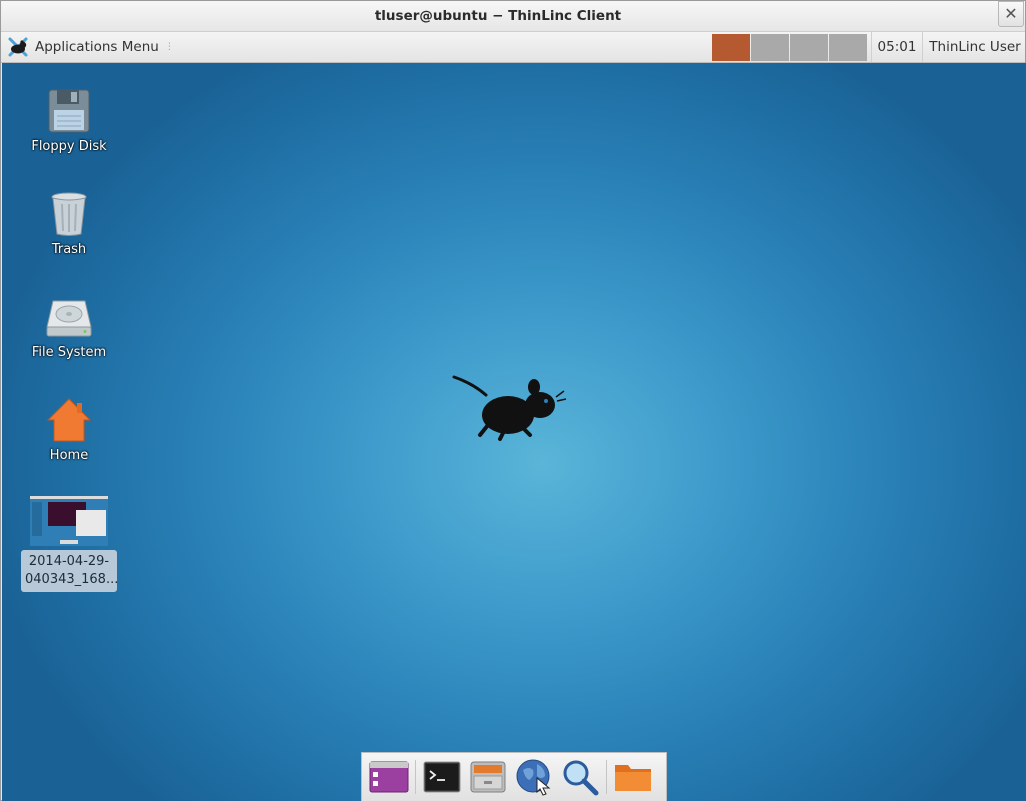 This screenshot has height=801, width=1026. I want to click on web-browser-icon, so click(533, 777).